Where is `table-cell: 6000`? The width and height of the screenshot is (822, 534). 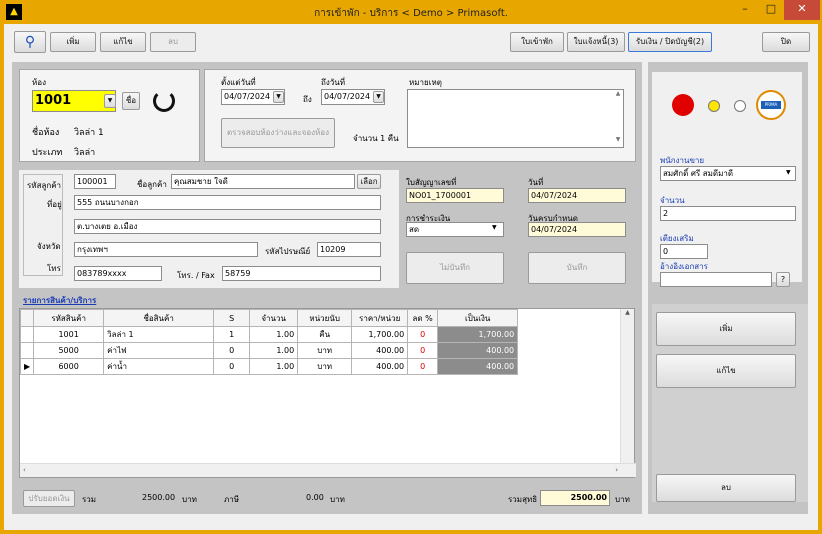 table-cell: 6000 is located at coordinates (69, 366).